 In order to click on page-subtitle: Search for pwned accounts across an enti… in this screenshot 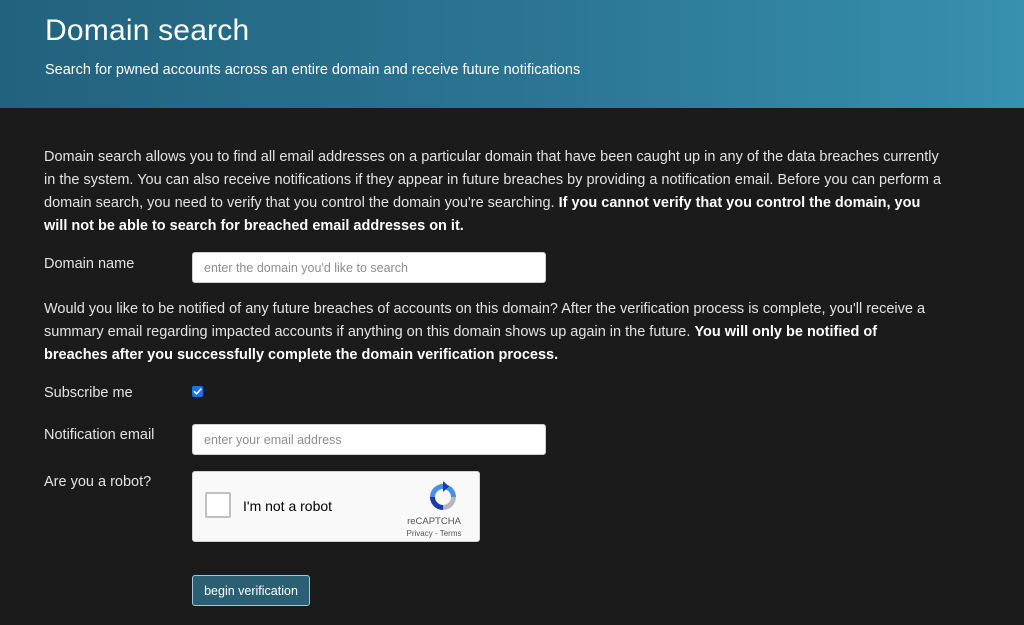, I will do `click(313, 70)`.